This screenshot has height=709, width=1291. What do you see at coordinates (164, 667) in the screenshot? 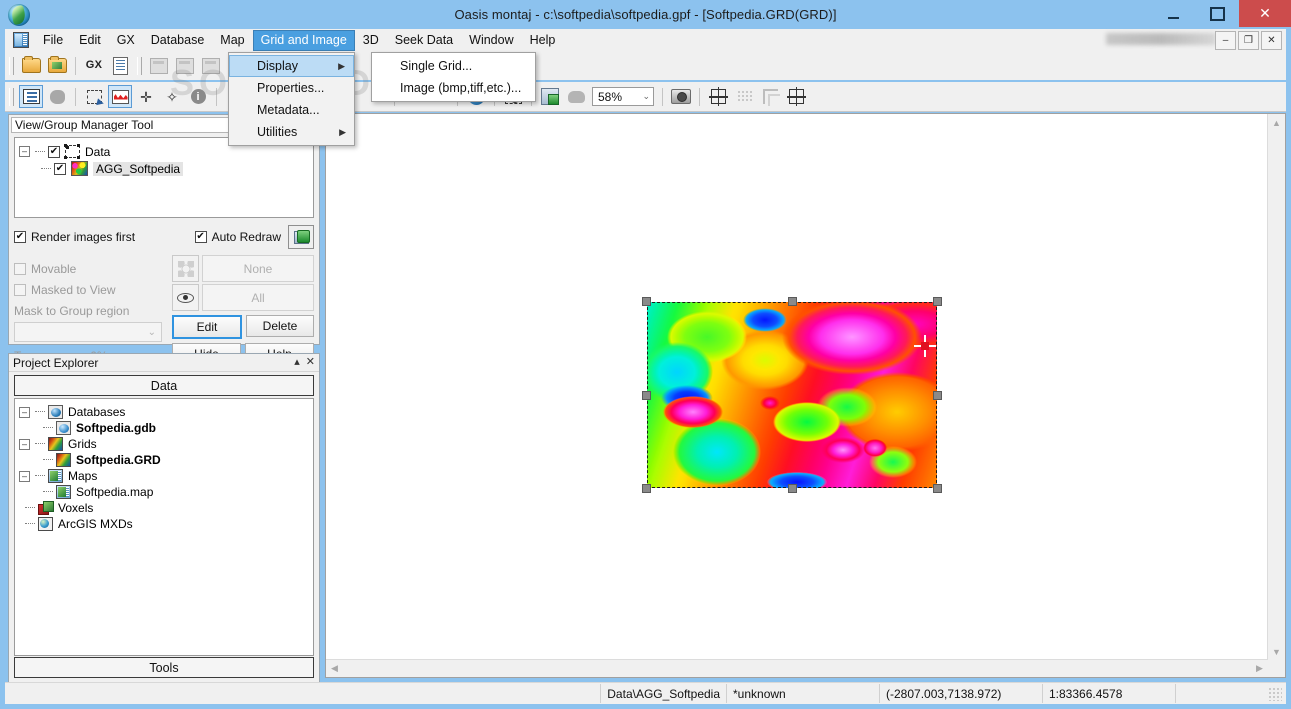
I see `tab-tools: Tools` at bounding box center [164, 667].